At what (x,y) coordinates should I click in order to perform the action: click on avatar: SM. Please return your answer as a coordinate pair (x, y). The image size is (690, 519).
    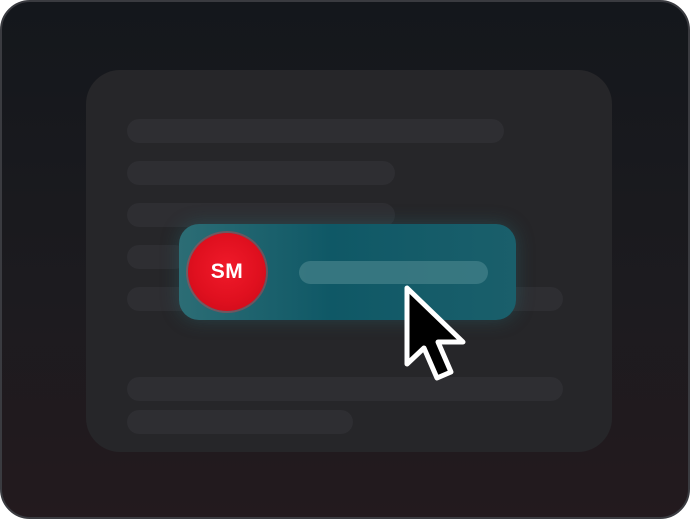
    Looking at the image, I should click on (227, 272).